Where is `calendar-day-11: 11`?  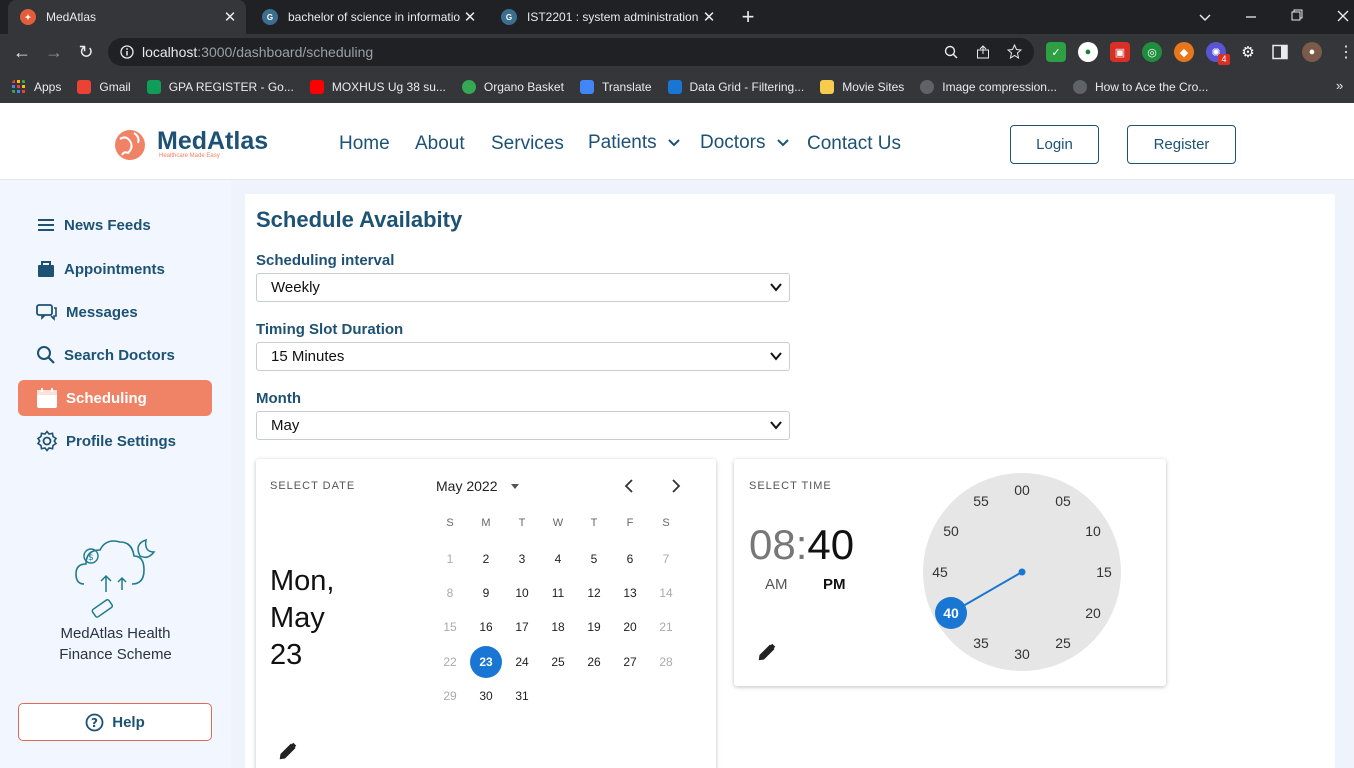
calendar-day-11: 11 is located at coordinates (558, 593).